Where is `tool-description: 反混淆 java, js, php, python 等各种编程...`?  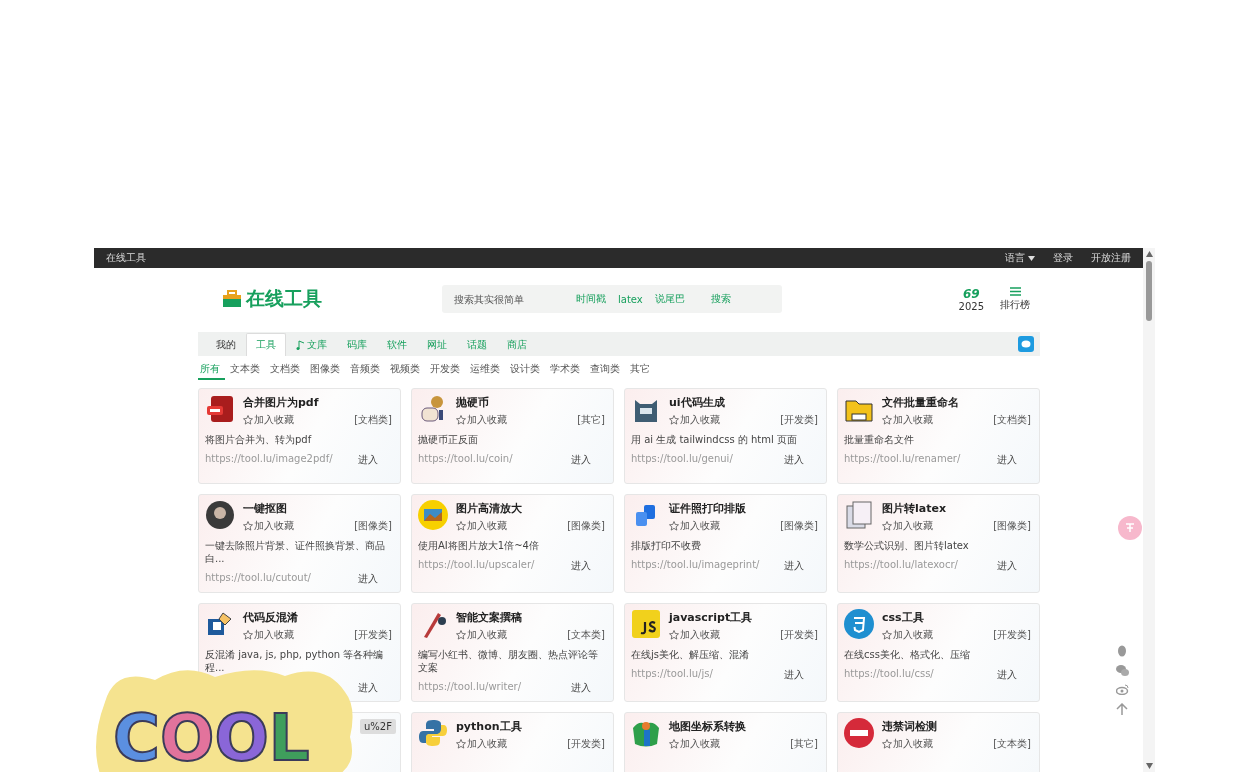 tool-description: 反混淆 java, js, php, python 等各种编程... is located at coordinates (295, 661).